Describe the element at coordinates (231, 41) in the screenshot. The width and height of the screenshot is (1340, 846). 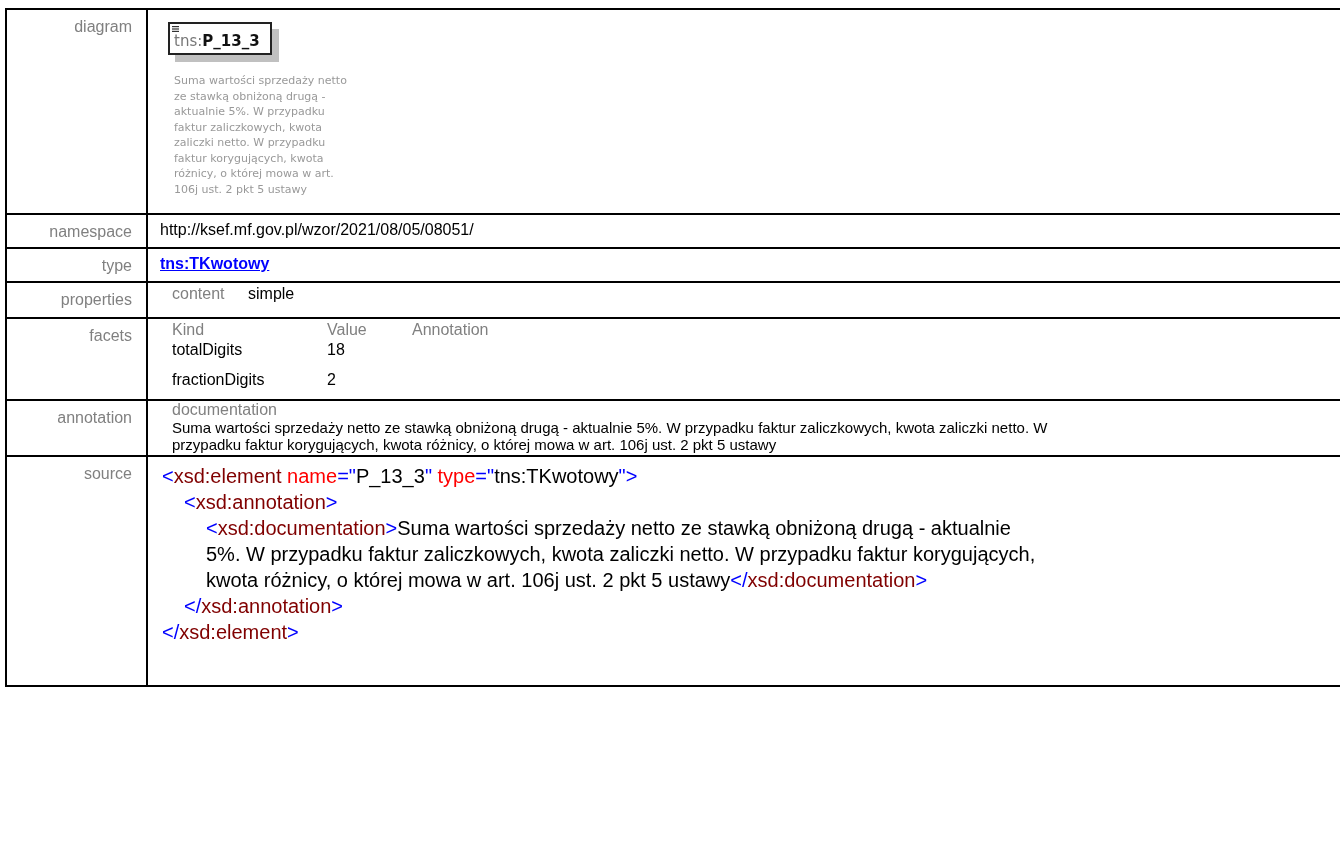
I see `element-name: P_13_3` at that location.